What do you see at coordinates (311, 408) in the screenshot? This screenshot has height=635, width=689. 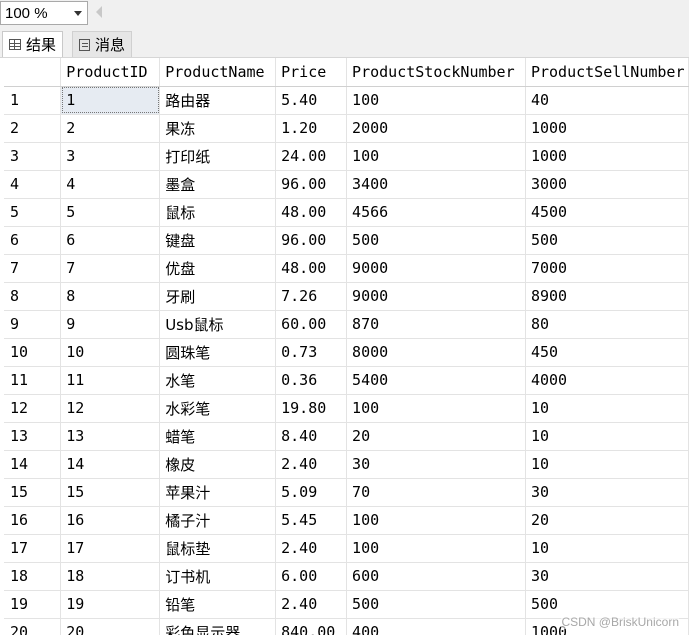 I see `cell-price: 19.80` at bounding box center [311, 408].